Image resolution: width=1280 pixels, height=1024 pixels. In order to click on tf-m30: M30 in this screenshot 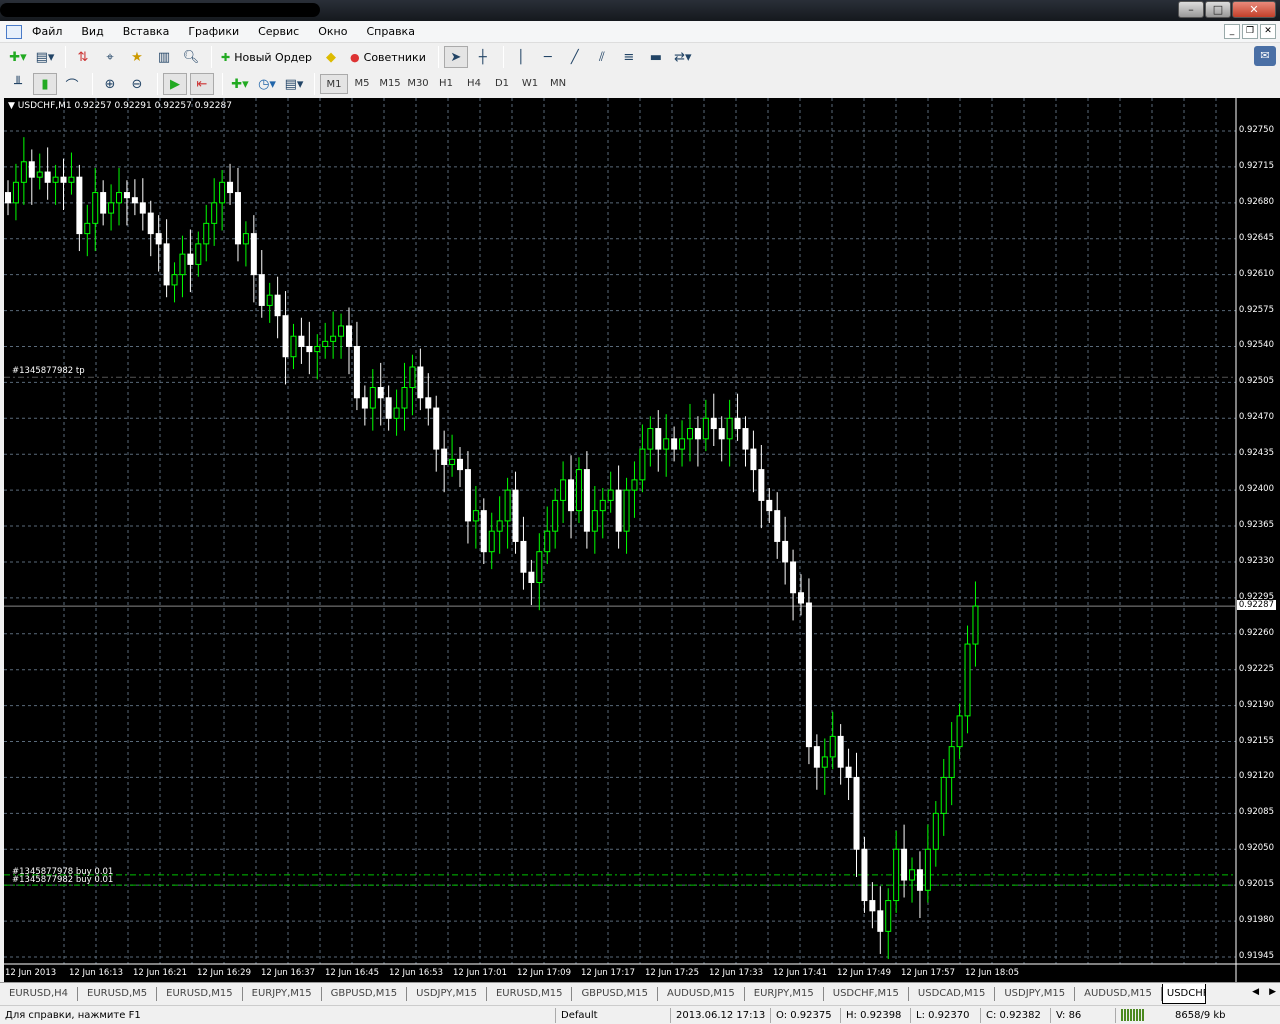, I will do `click(418, 84)`.